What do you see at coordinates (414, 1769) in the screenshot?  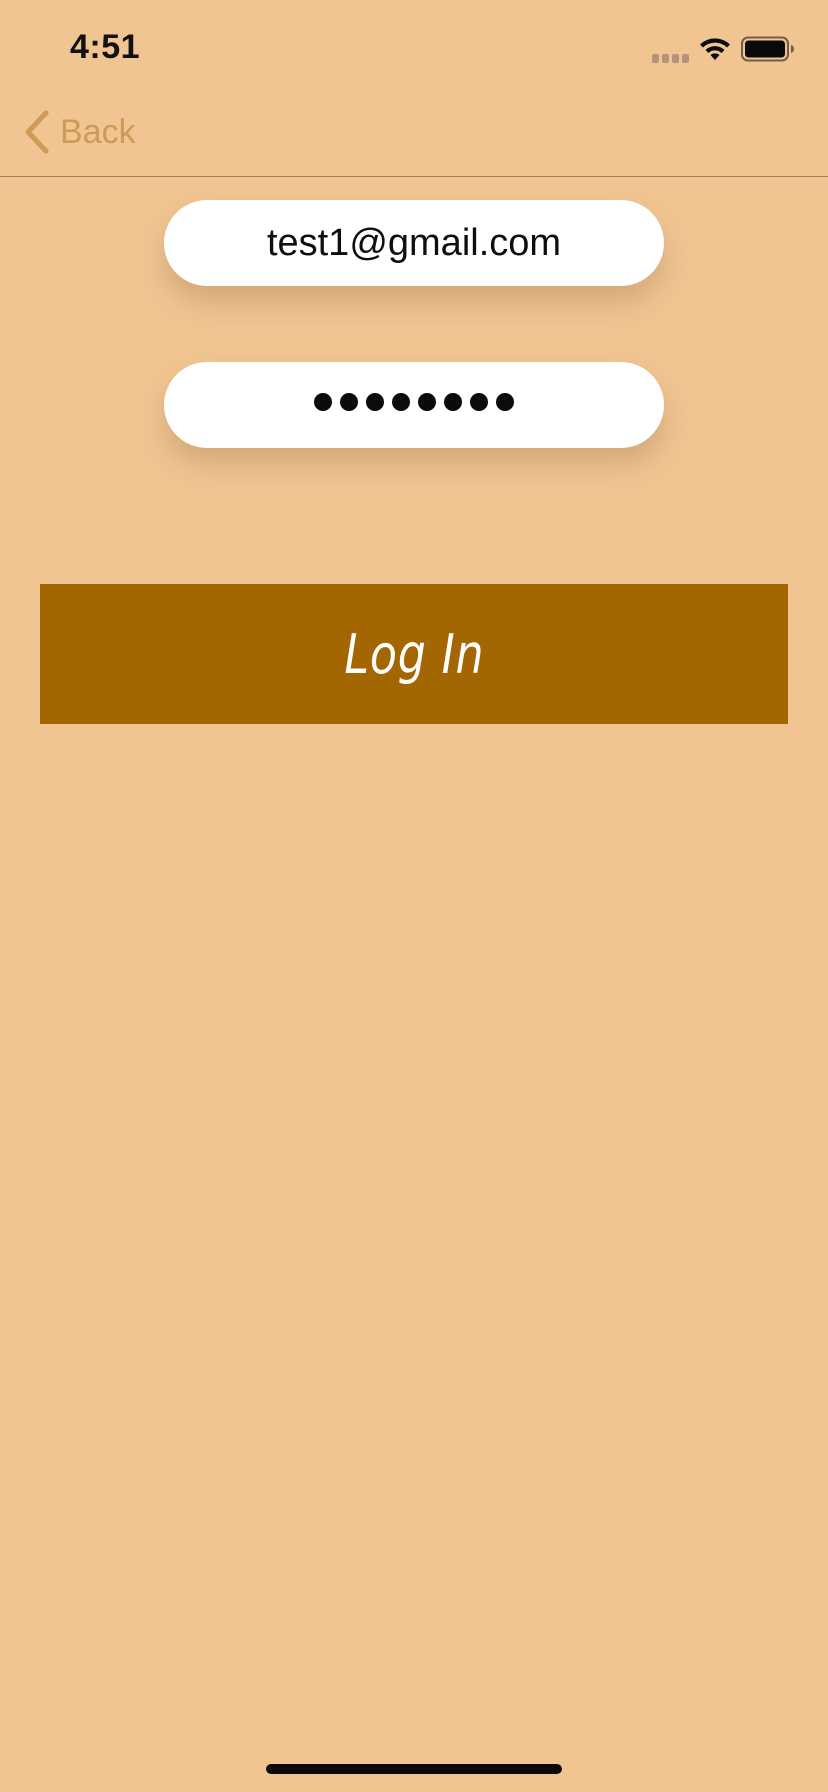 I see `home-indicator` at bounding box center [414, 1769].